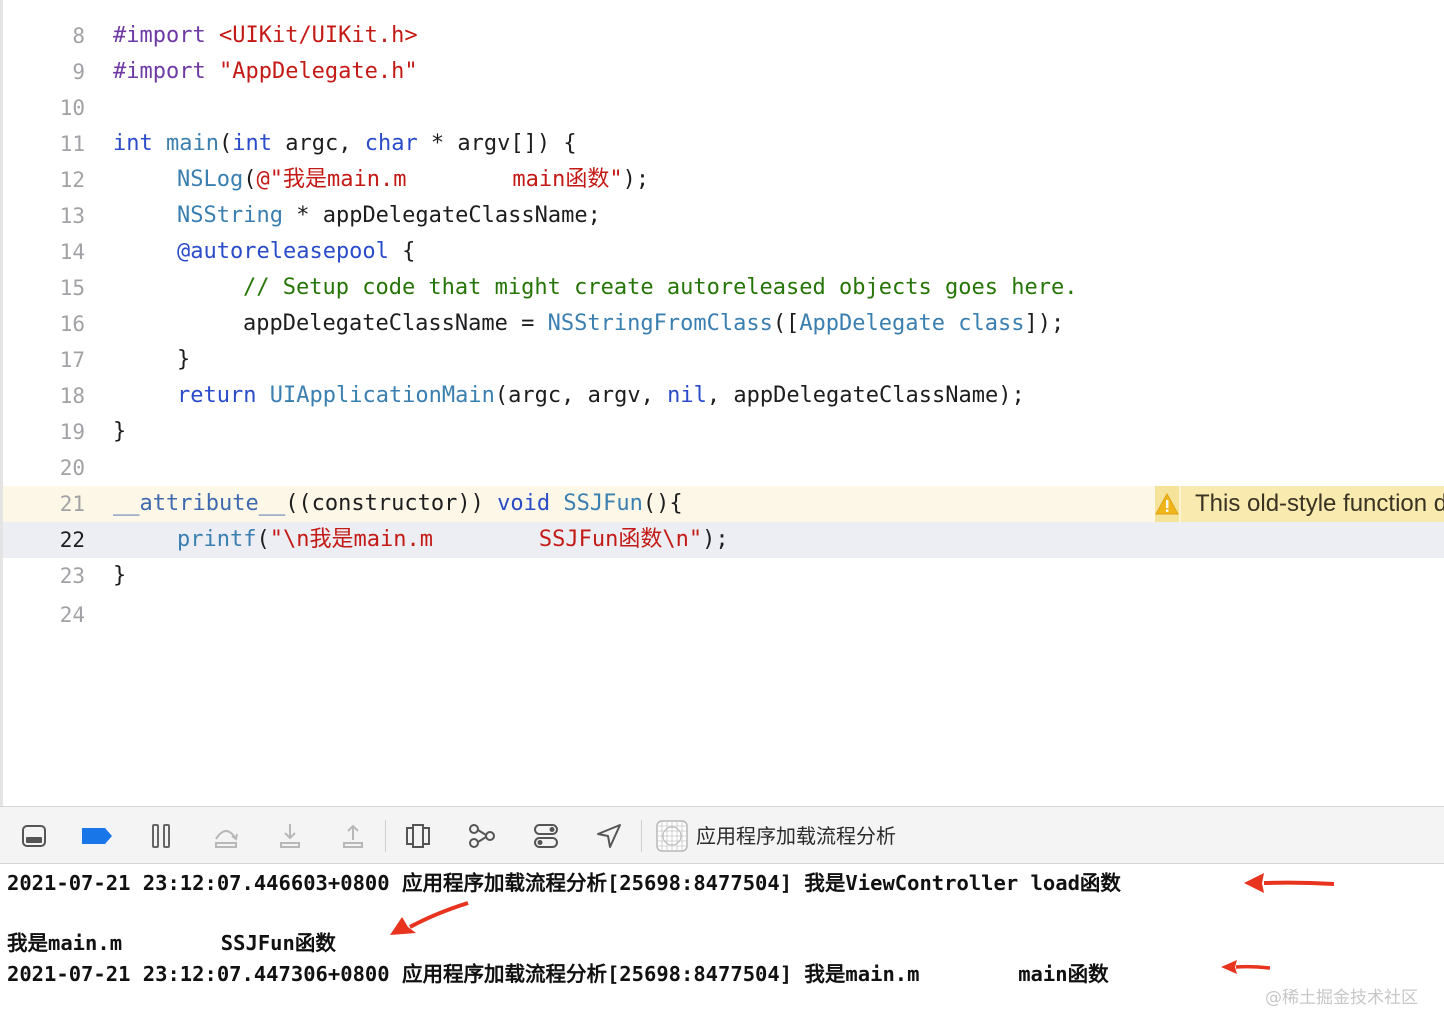 This screenshot has height=1034, width=1444. What do you see at coordinates (723, 216) in the screenshot?
I see `code-line: 13 NSString * appDelegateClassName;` at bounding box center [723, 216].